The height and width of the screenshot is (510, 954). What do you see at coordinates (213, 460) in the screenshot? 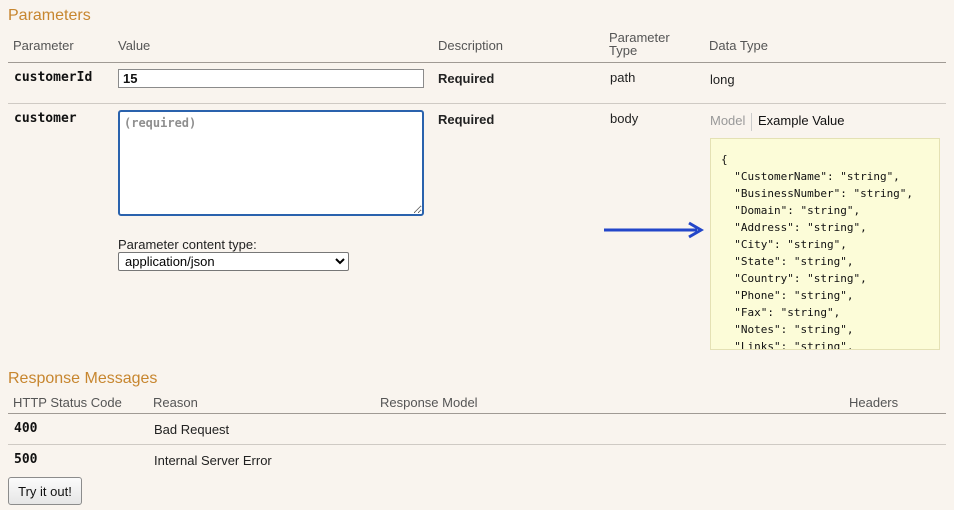
I see `response-reason-500: Internal Server Error` at bounding box center [213, 460].